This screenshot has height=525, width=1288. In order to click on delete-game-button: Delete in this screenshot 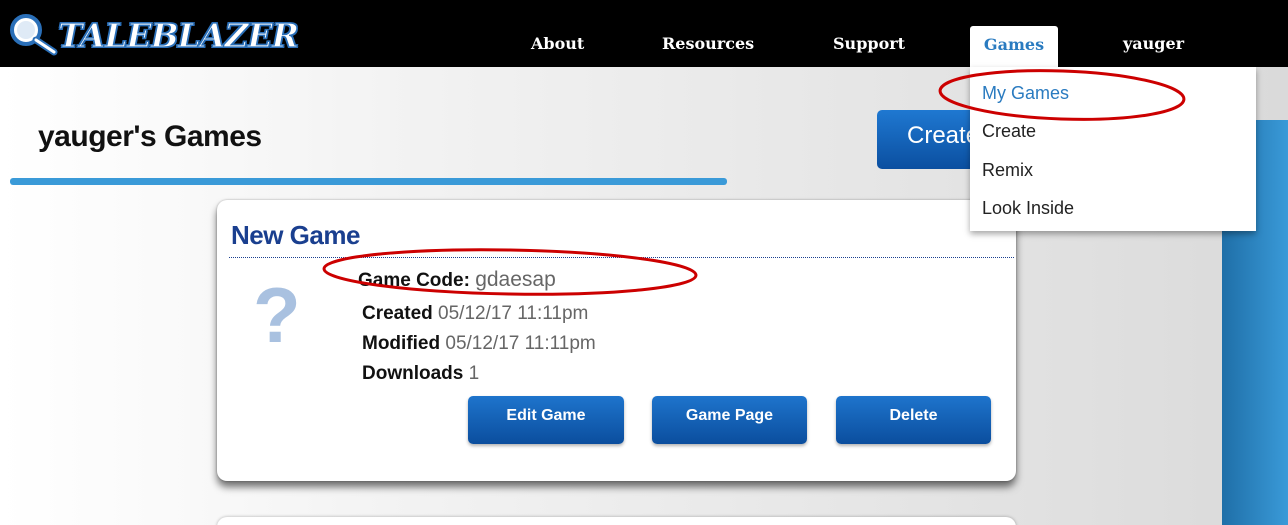, I will do `click(913, 420)`.